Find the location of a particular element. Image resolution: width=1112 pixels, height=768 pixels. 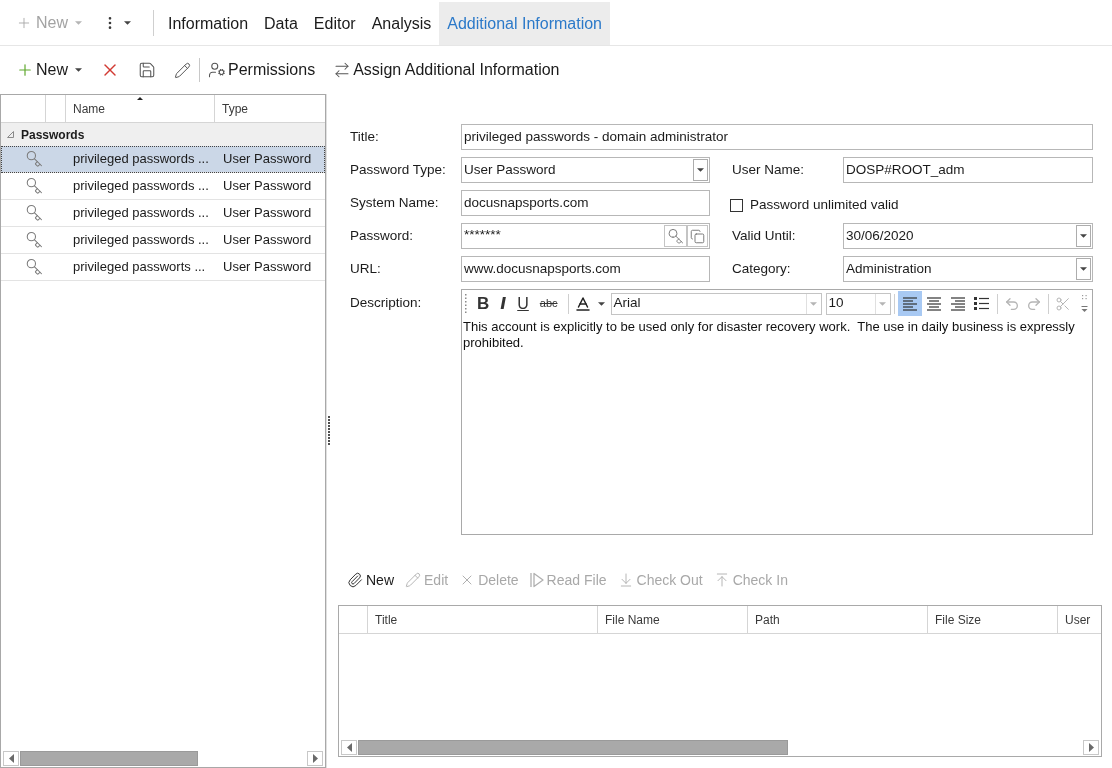

tab: Data is located at coordinates (281, 23).